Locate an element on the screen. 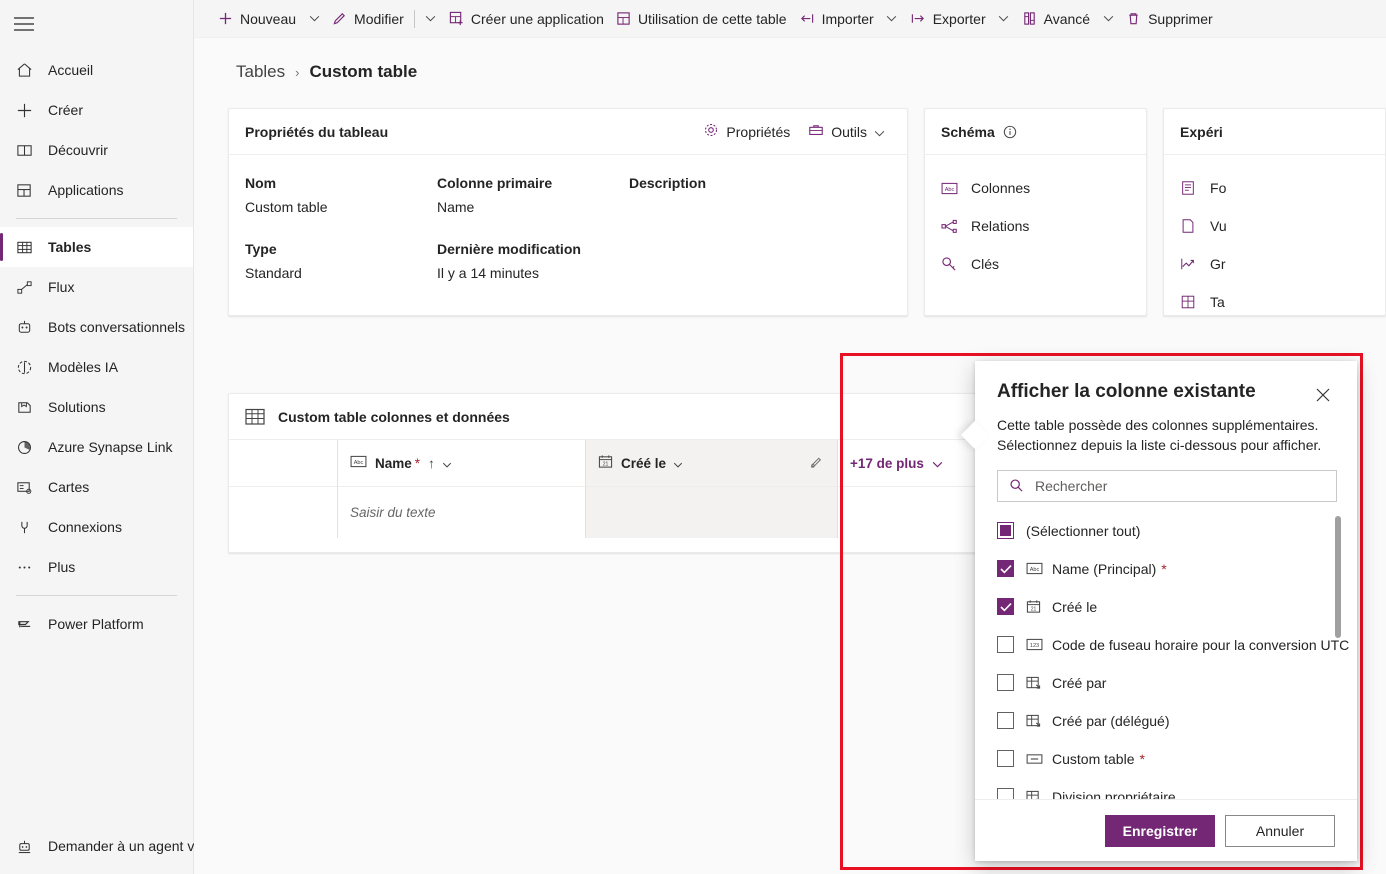  sidebar-item-decouvrir: Découvrir is located at coordinates (96, 150).